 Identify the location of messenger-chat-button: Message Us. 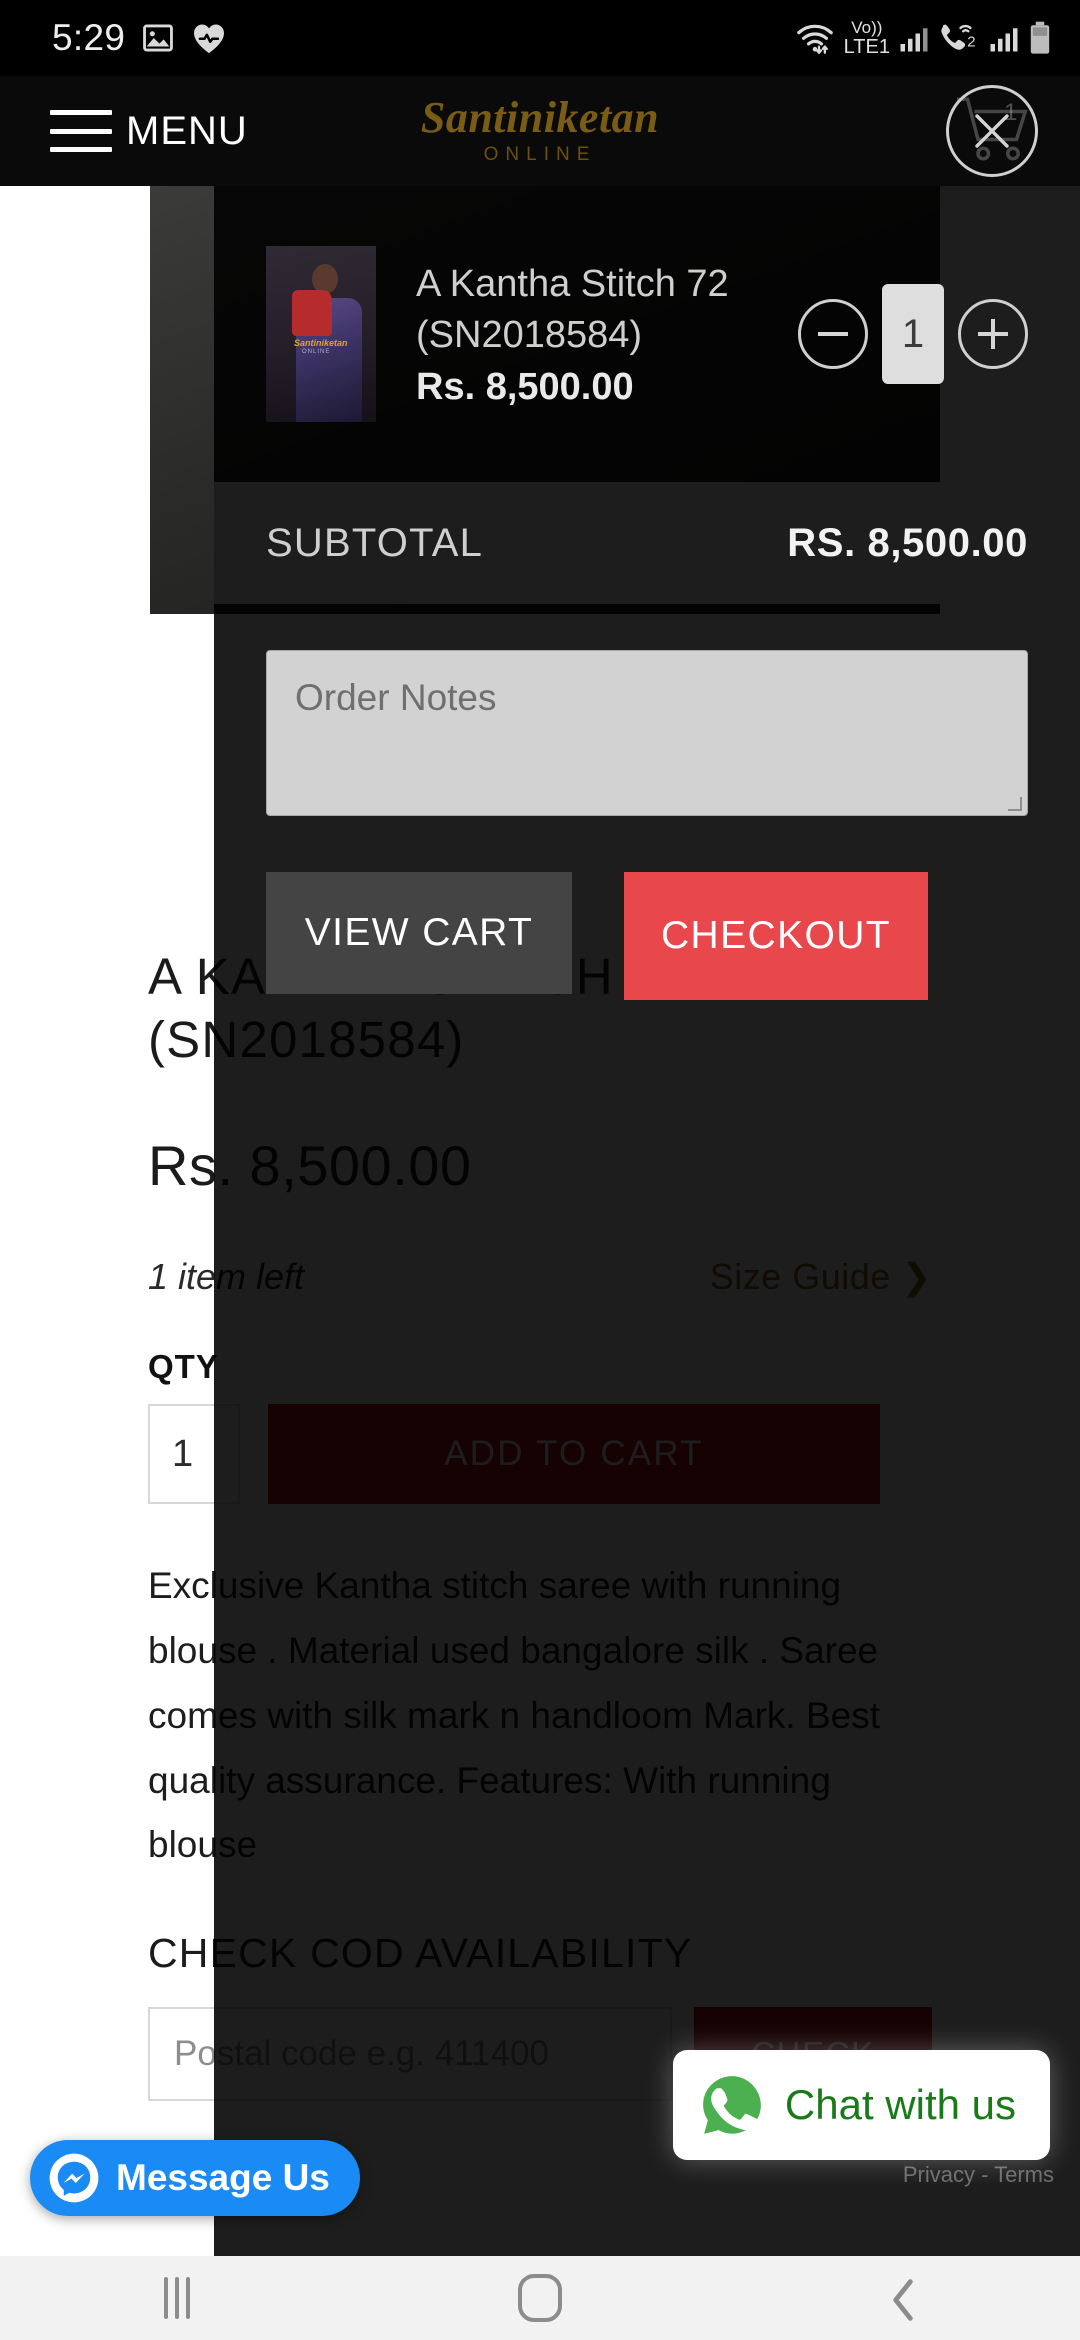
(195, 2178).